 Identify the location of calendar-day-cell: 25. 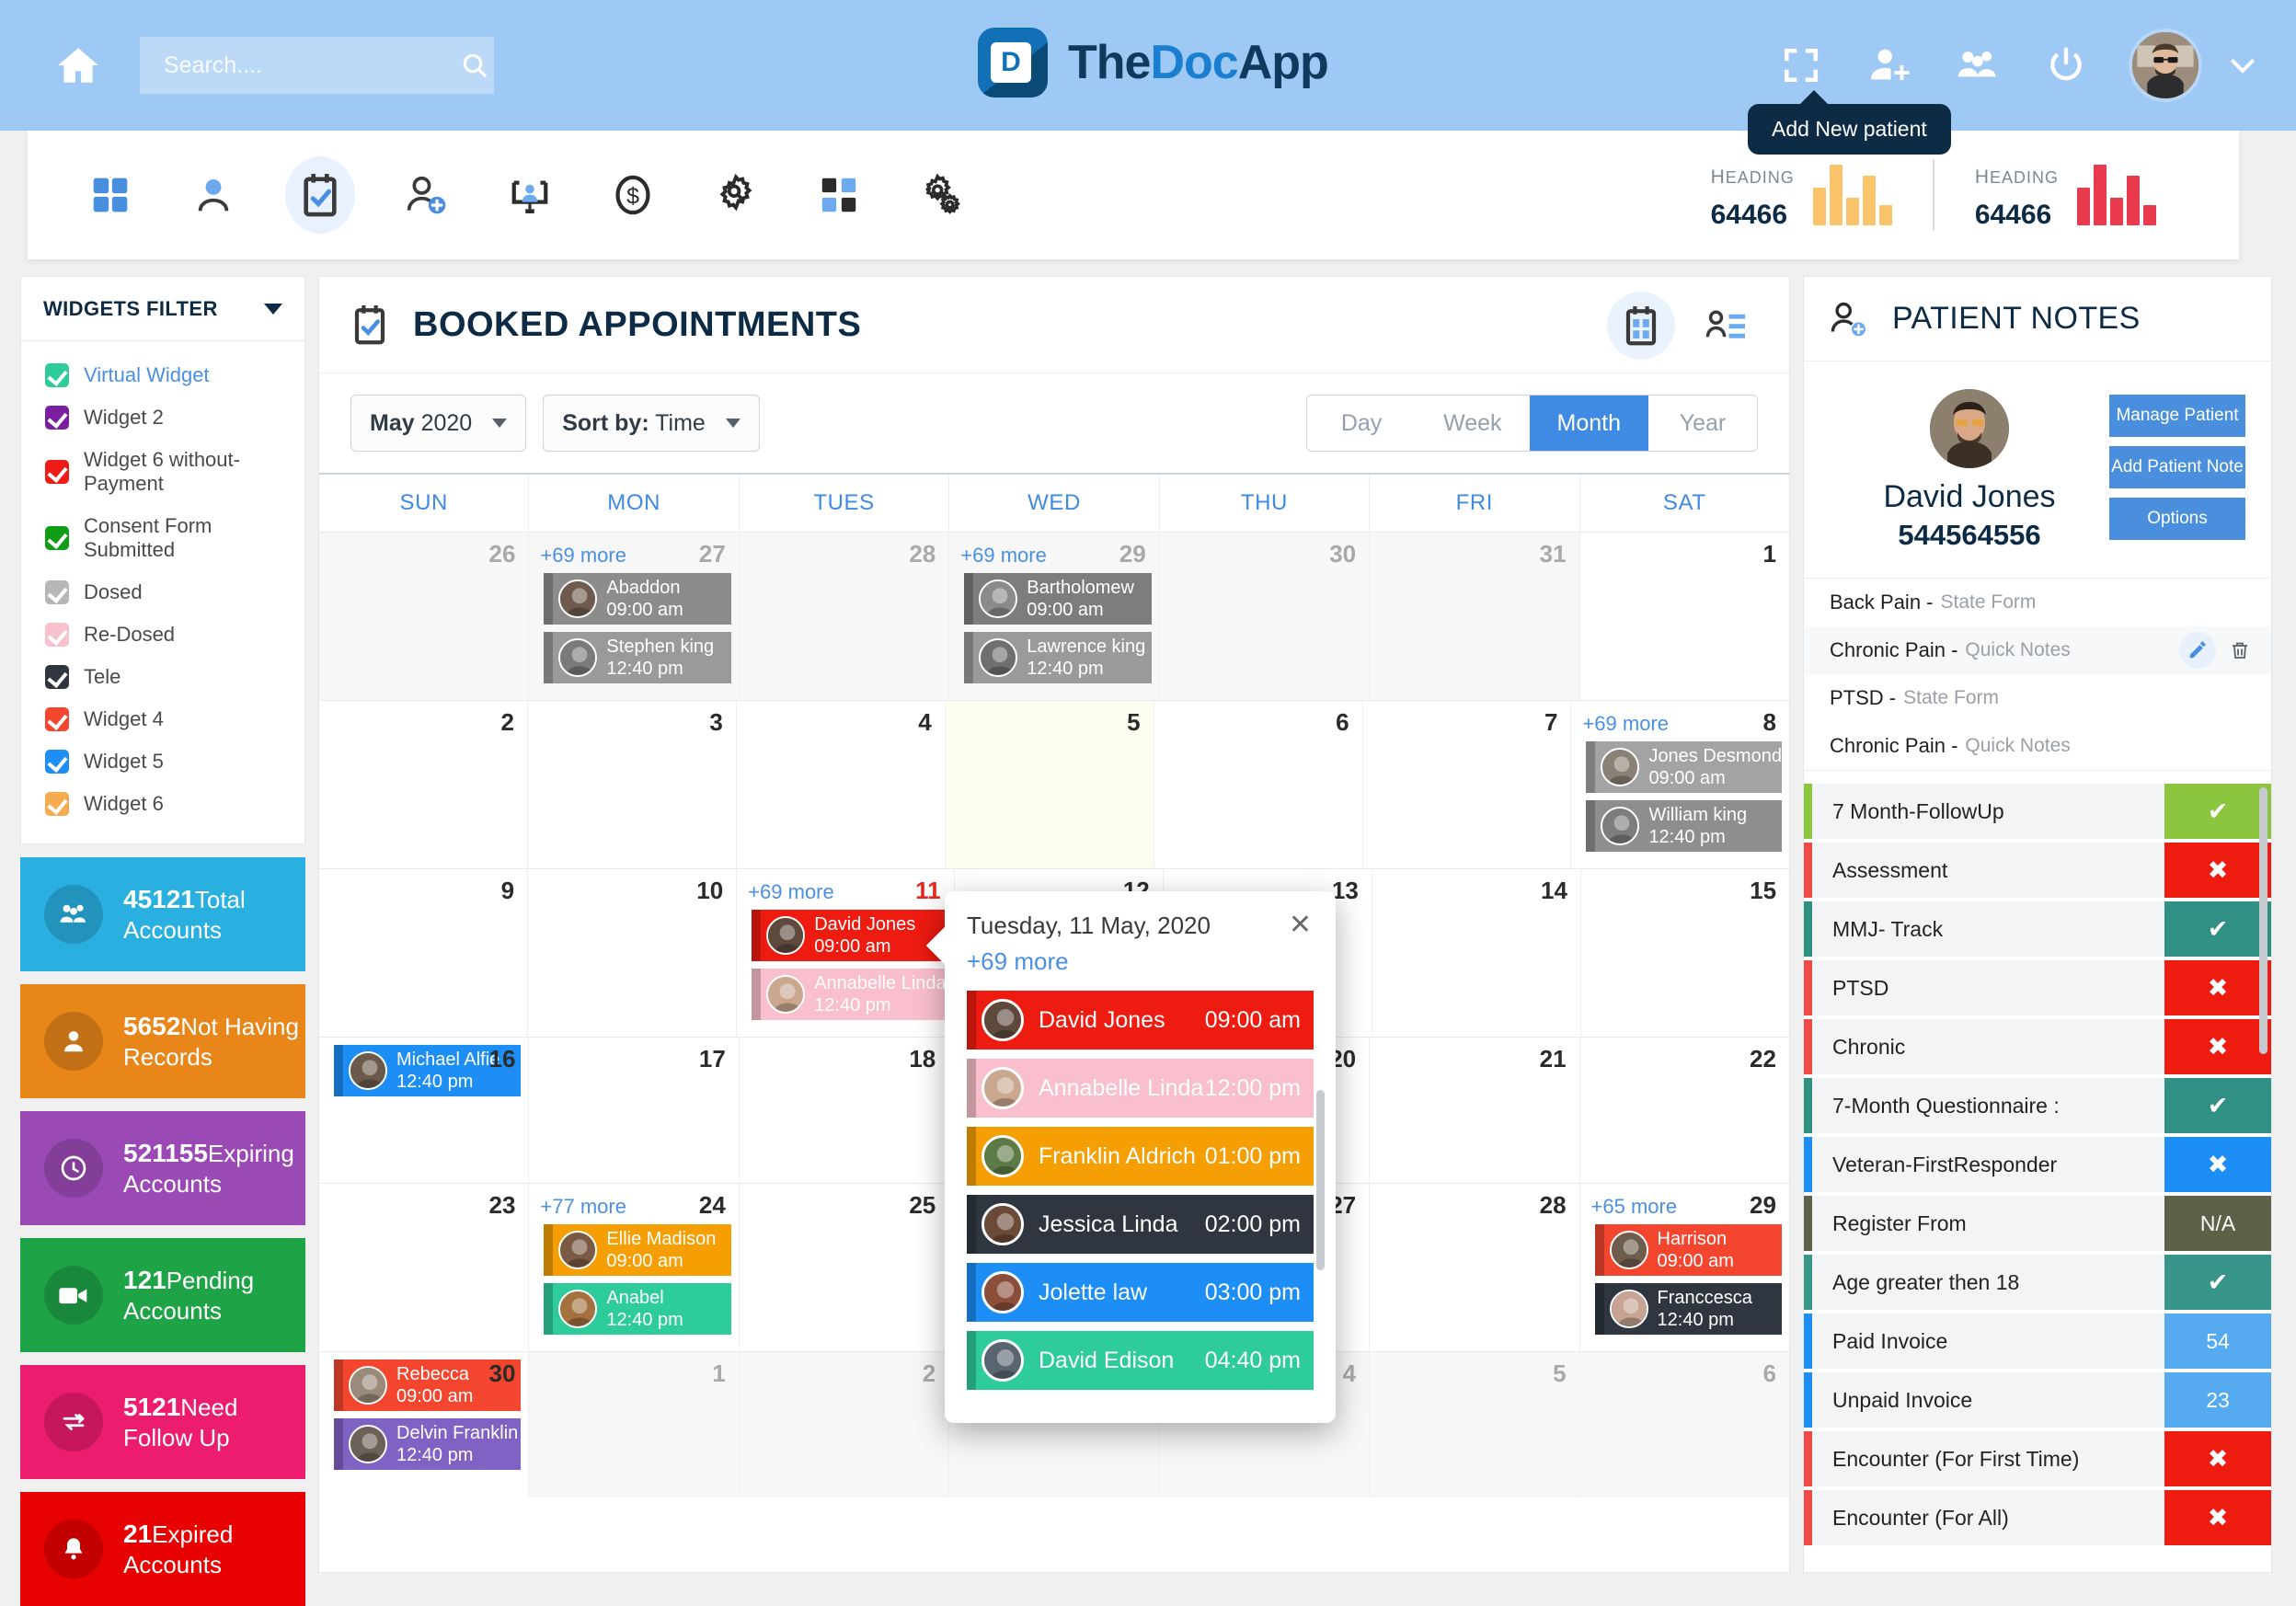
(844, 1267).